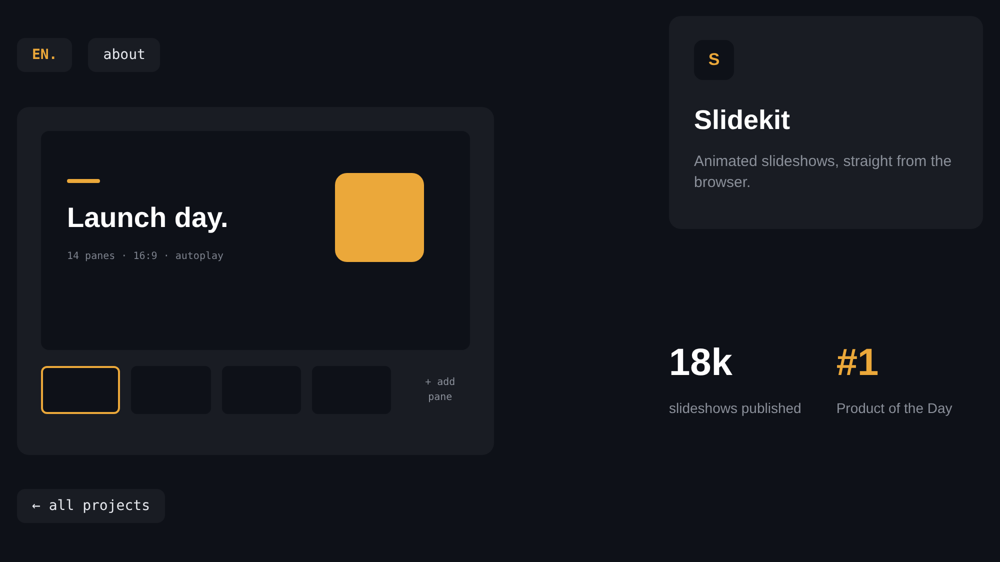 The width and height of the screenshot is (1000, 562). What do you see at coordinates (714, 60) in the screenshot?
I see `app-logo: S` at bounding box center [714, 60].